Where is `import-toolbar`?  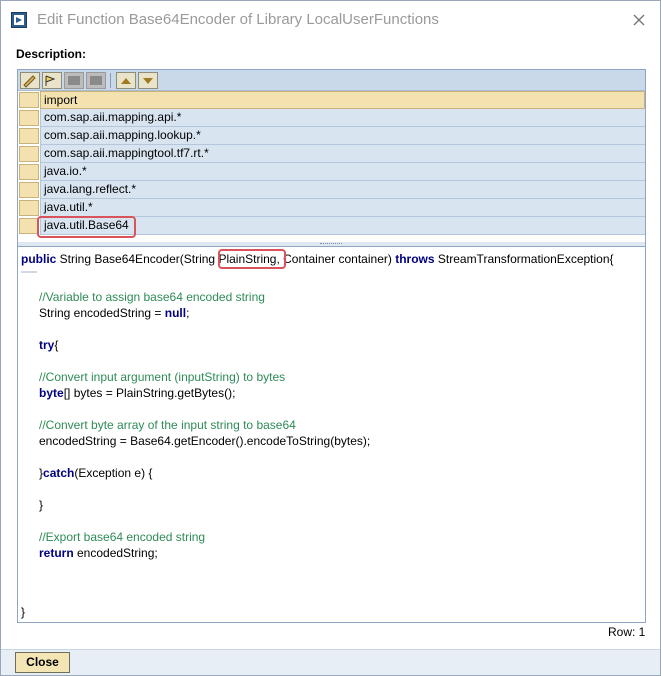
import-toolbar is located at coordinates (331, 80).